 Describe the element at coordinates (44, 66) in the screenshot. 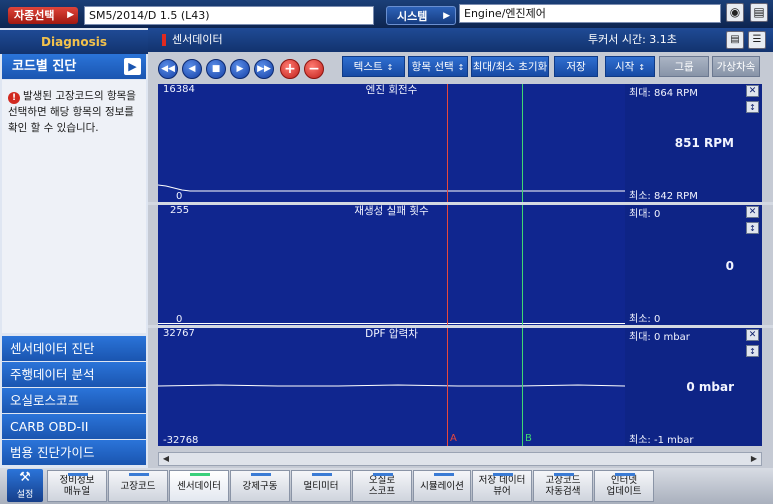

I see `code-diagnosis-label: 코드별 진단` at that location.